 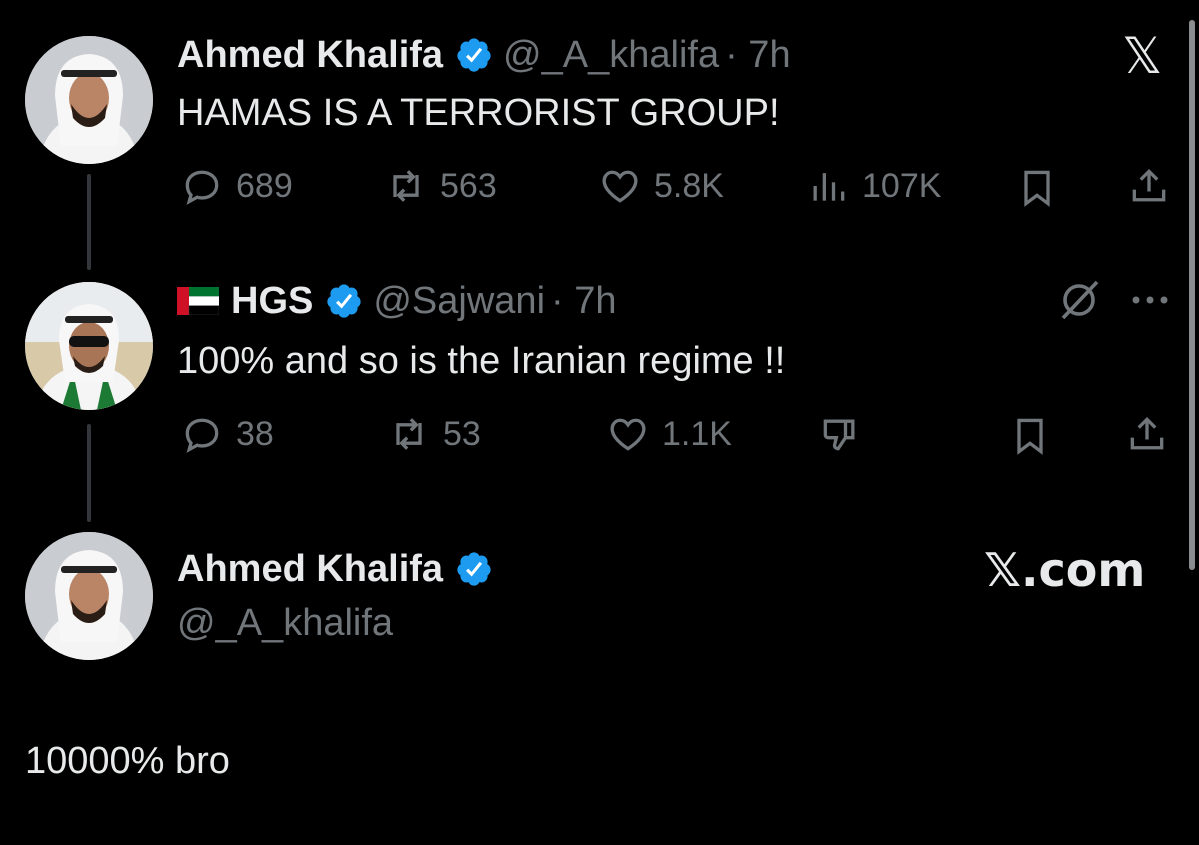 What do you see at coordinates (434, 434) in the screenshot?
I see `repost-button: 53` at bounding box center [434, 434].